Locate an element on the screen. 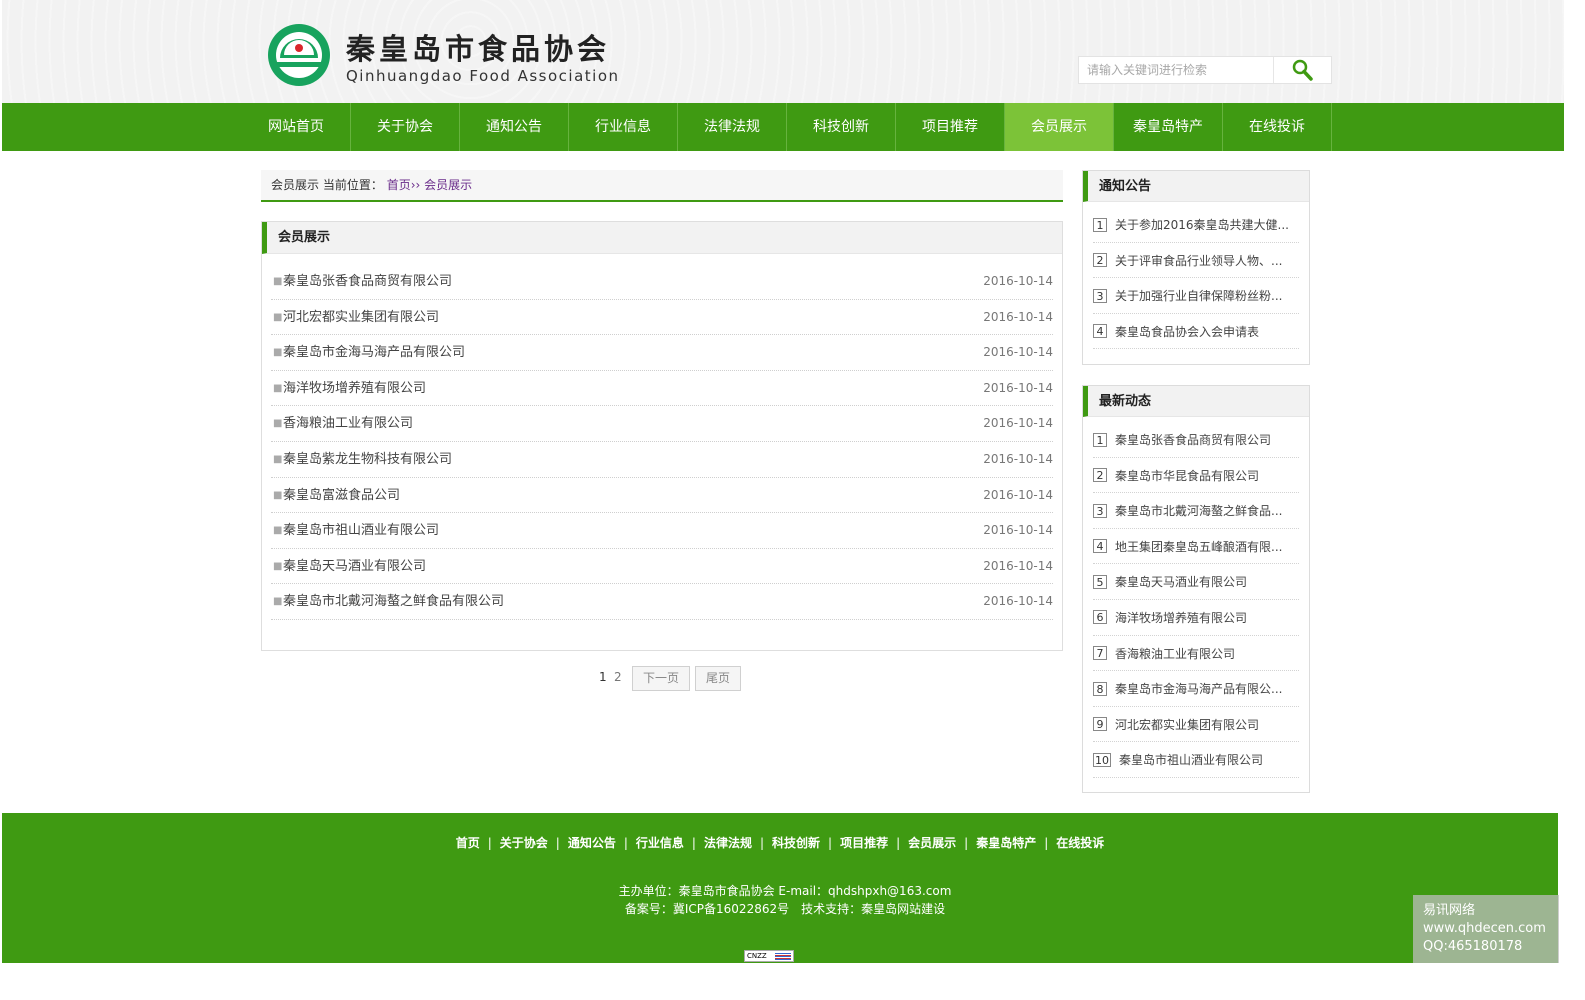  latest-list-item: 2 秦皇岛市华昆食品有限公司 is located at coordinates (1196, 476).